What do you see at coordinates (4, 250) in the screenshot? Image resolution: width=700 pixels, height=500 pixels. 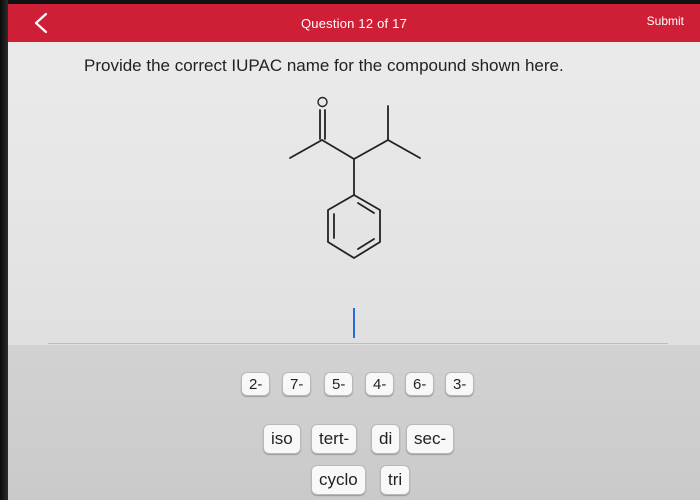 I see `device-bezel-left` at bounding box center [4, 250].